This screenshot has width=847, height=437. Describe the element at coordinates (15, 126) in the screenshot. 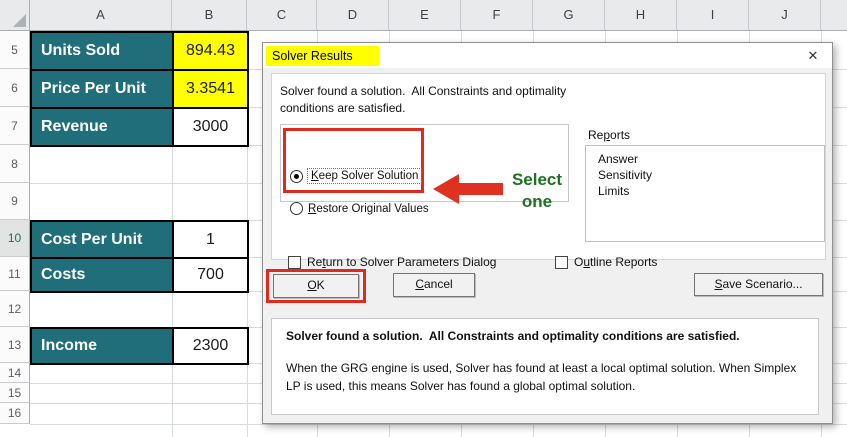

I see `row-header-7: 7` at that location.